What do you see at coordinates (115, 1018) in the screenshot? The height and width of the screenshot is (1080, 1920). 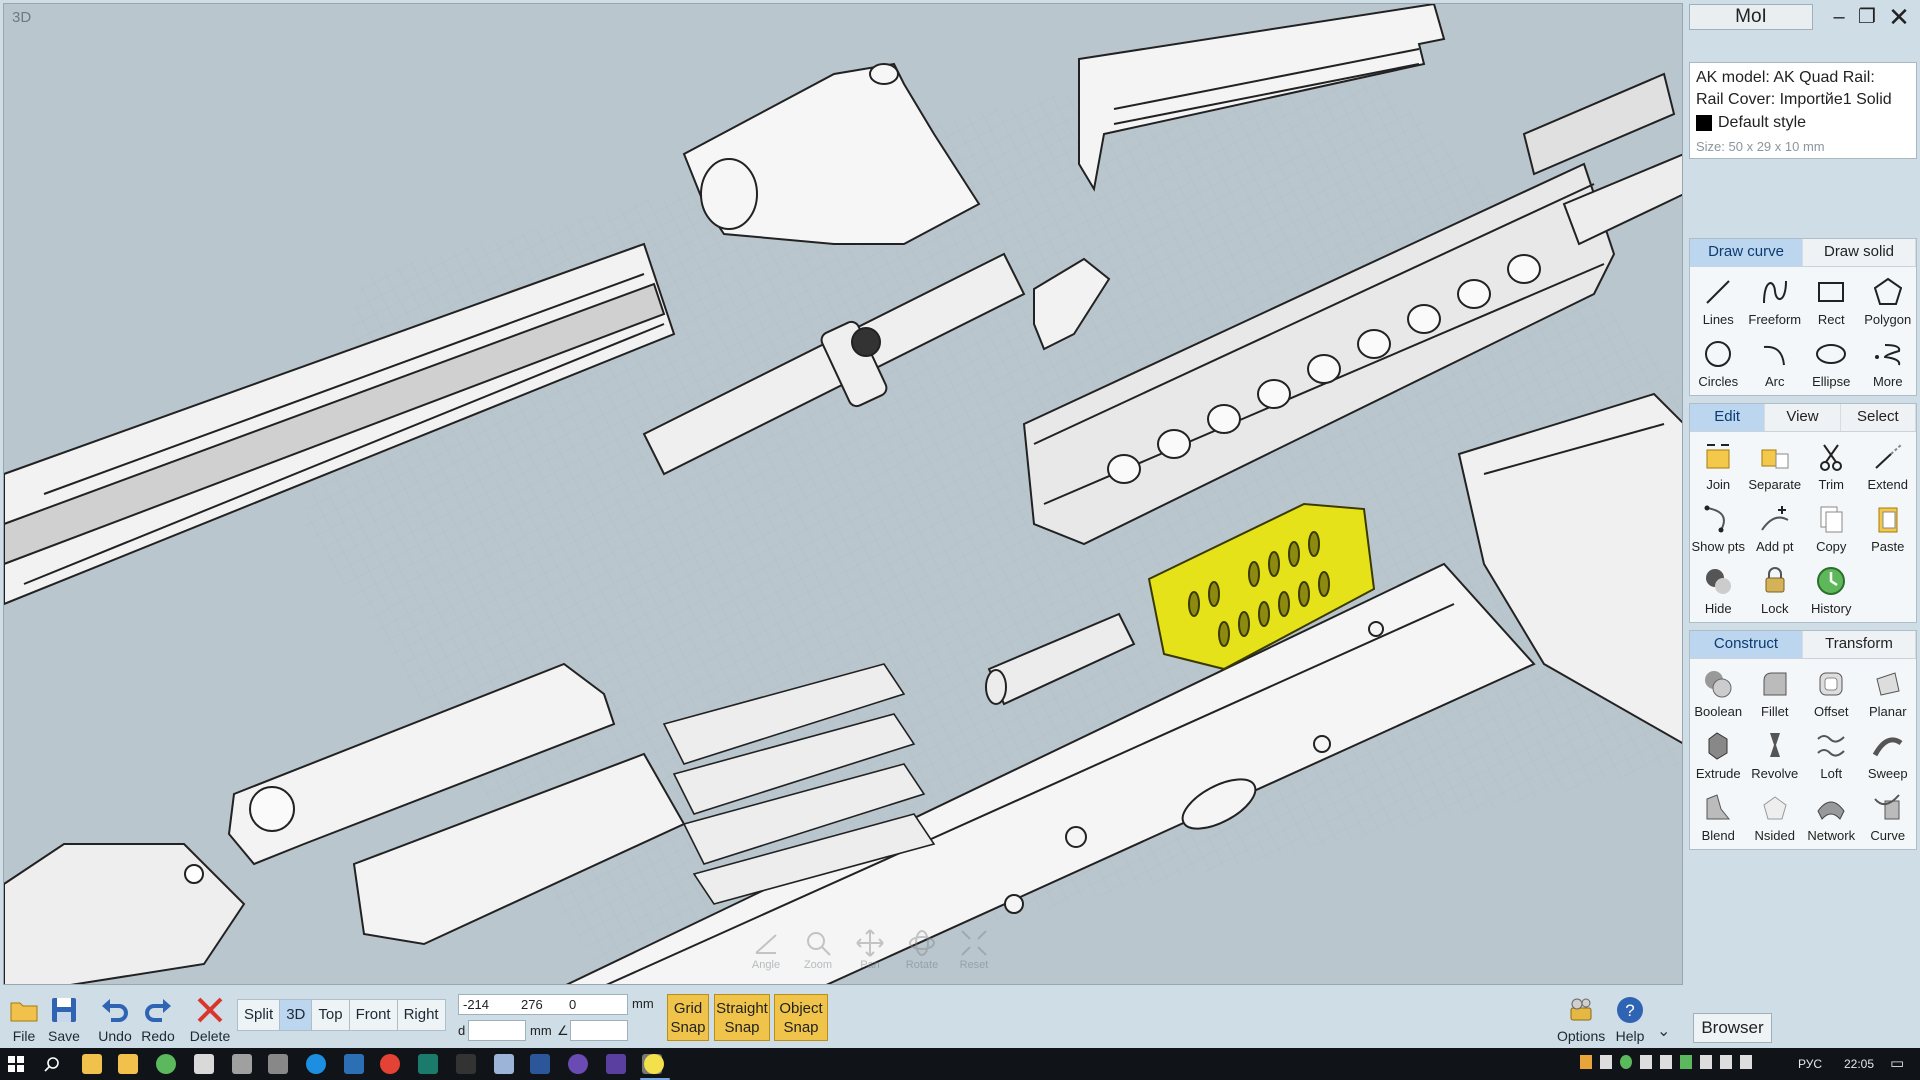 I see `undo-button: Undo` at bounding box center [115, 1018].